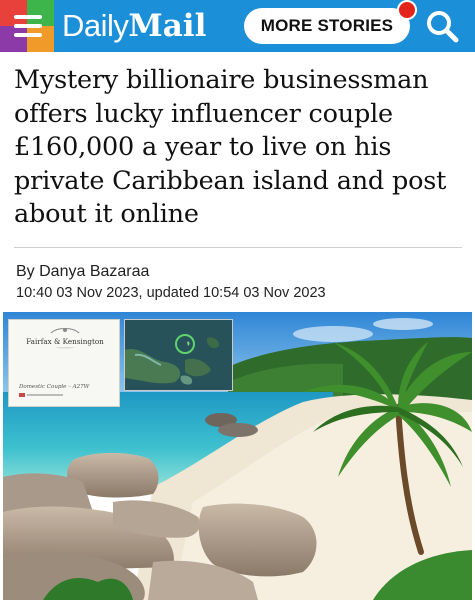  I want to click on more-stories-button: MORE STORIES, so click(327, 26).